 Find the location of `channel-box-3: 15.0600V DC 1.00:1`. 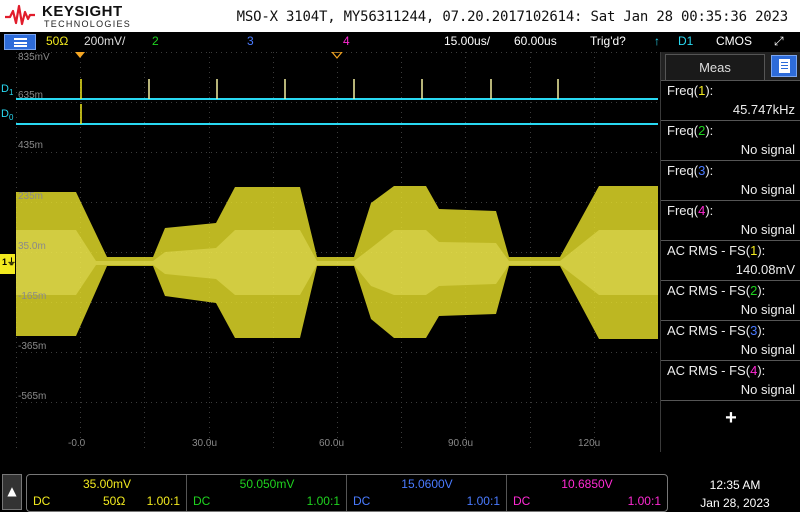

channel-box-3: 15.0600V DC 1.00:1 is located at coordinates (427, 493).